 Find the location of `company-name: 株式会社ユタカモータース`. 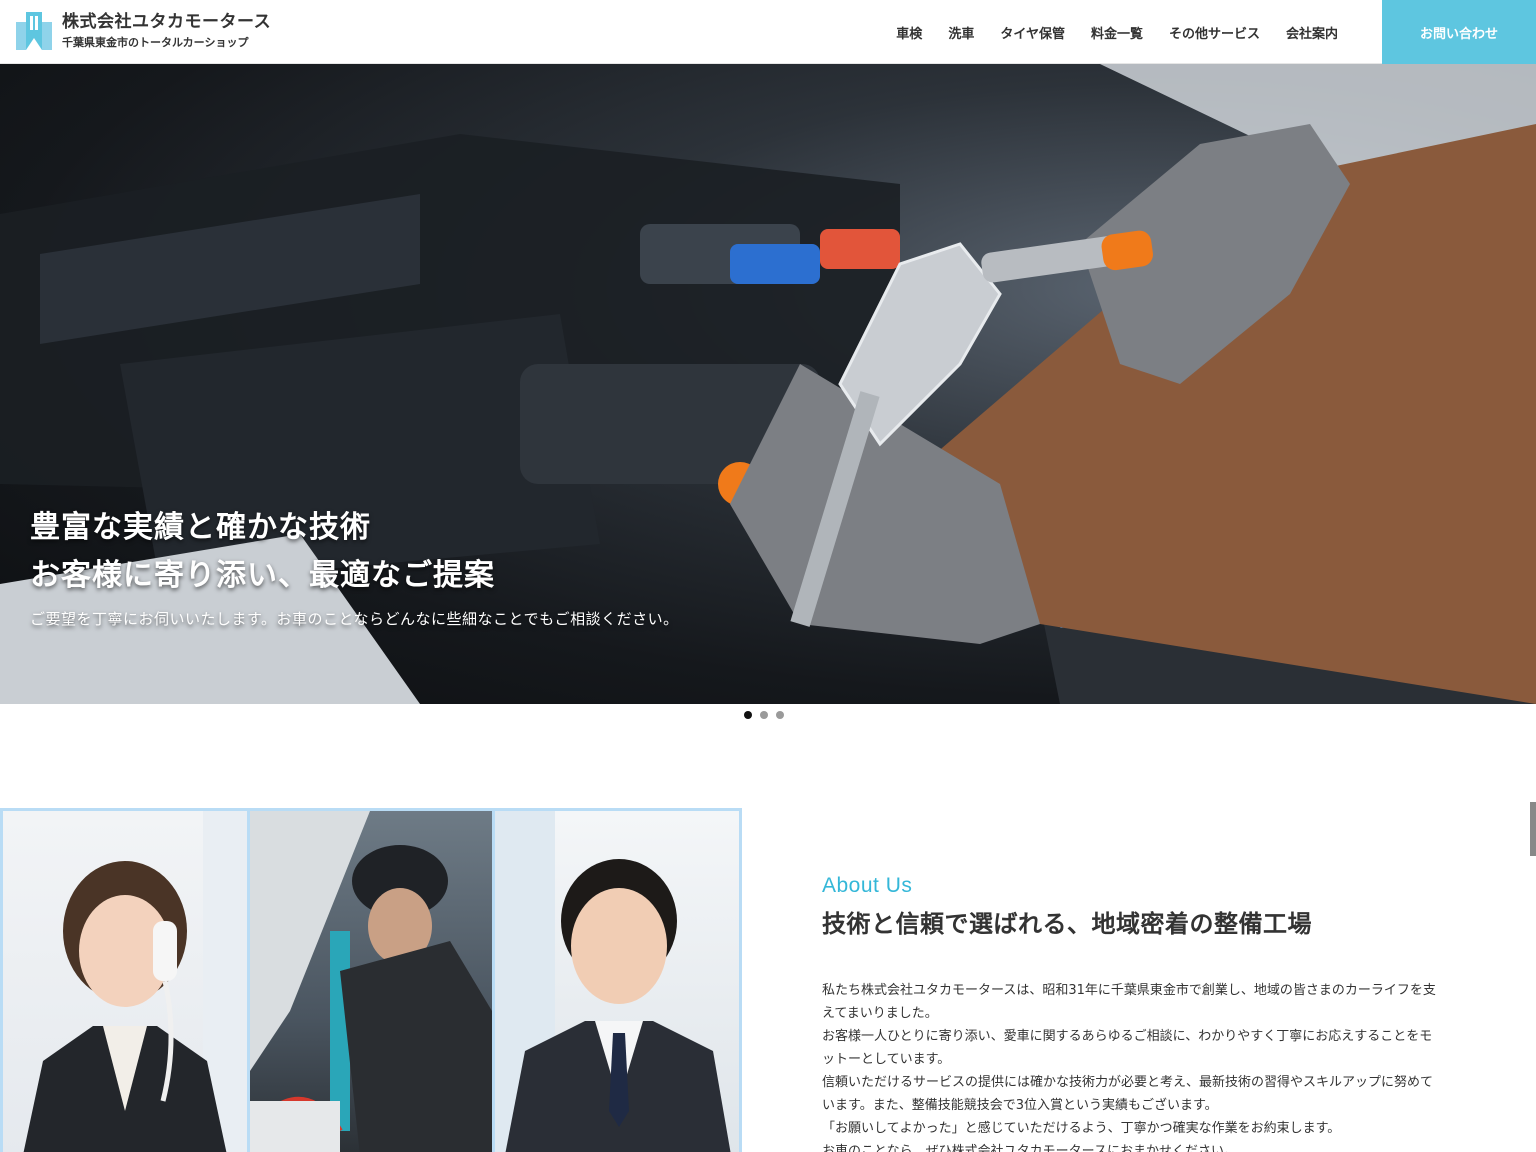

company-name: 株式会社ユタカモータース is located at coordinates (167, 22).